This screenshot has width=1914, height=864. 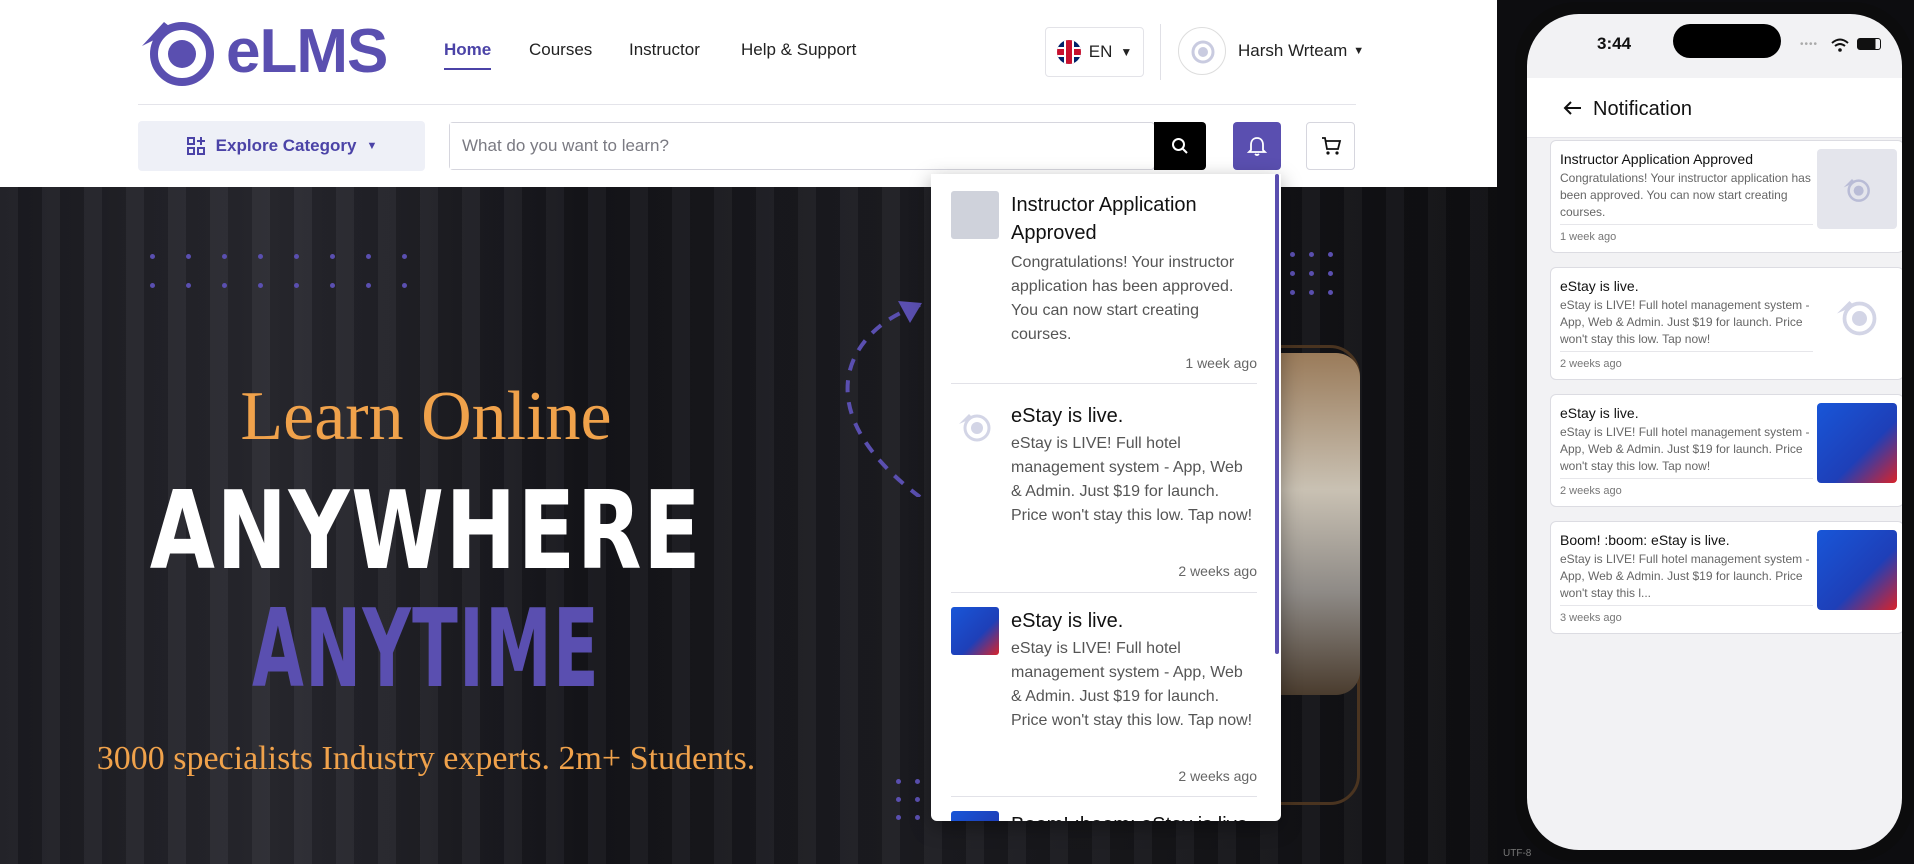 I want to click on card-time: 1 week ago, so click(x=1588, y=237).